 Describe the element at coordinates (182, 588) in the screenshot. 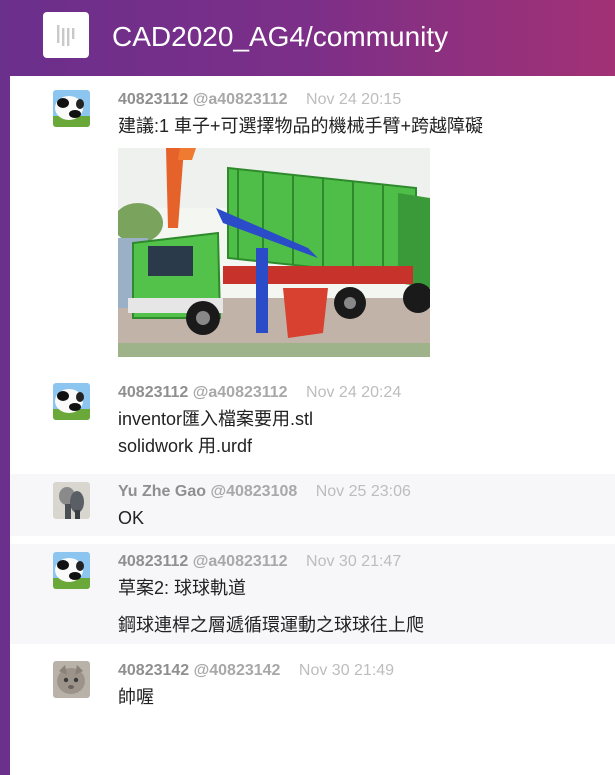

I see `message-text: 草案2: 球球軌道` at that location.